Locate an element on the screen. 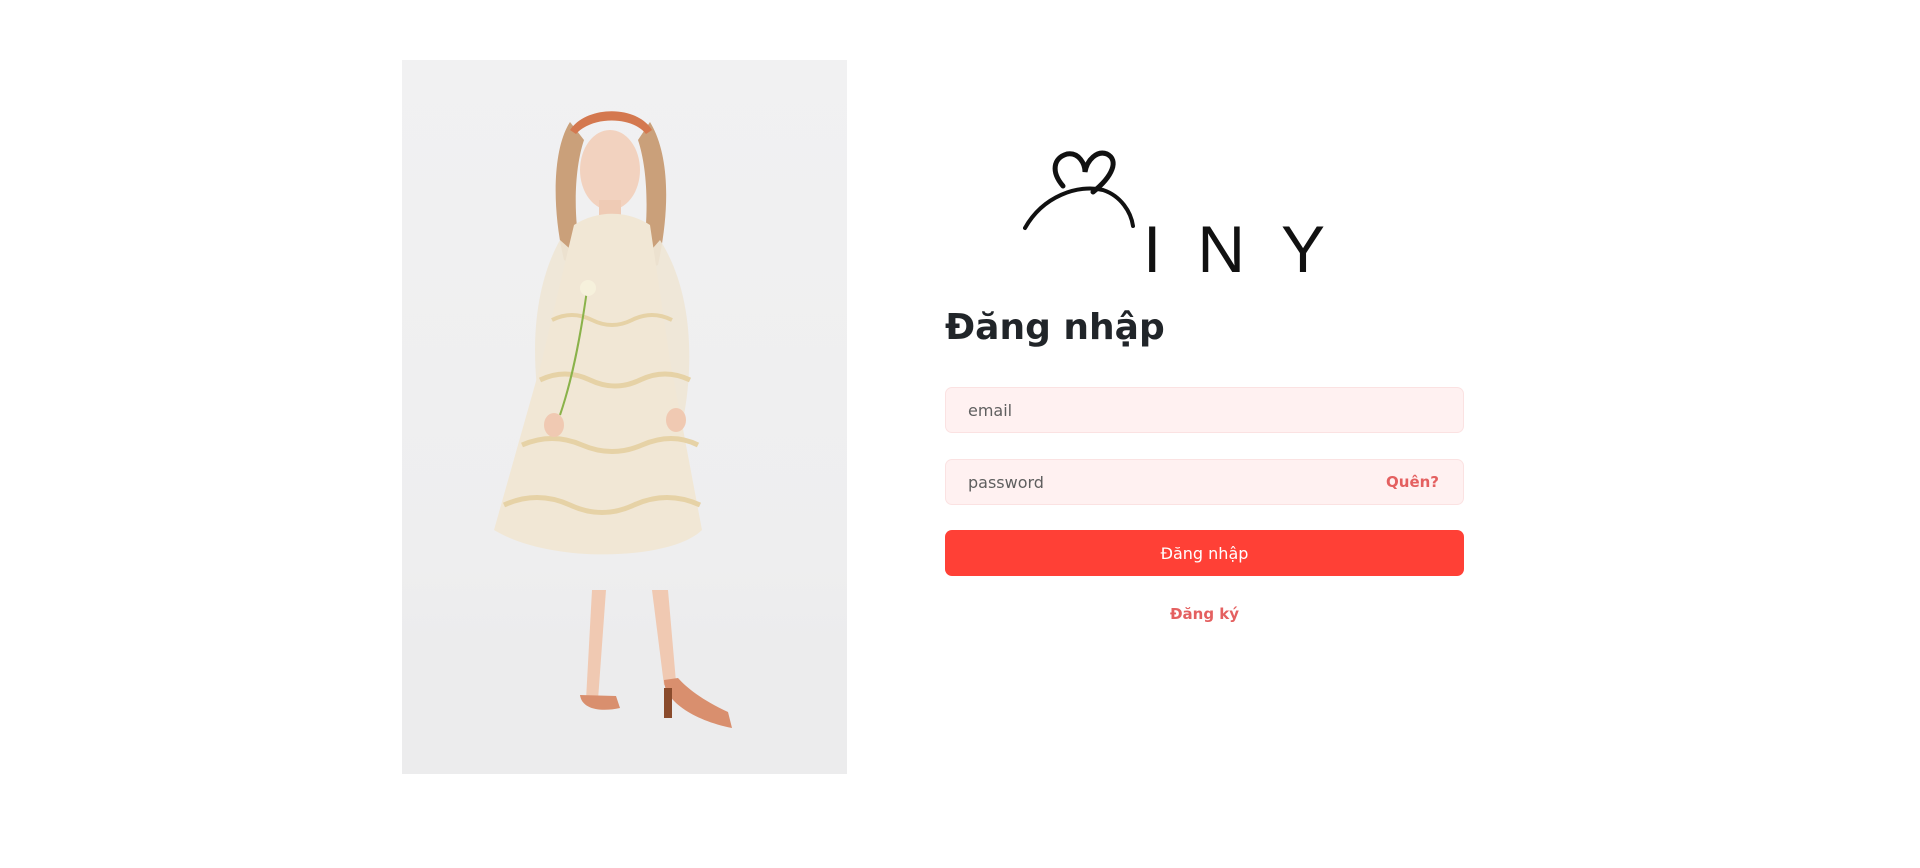 Image resolution: width=1920 pixels, height=868 pixels. register-link: Đăng ký is located at coordinates (1204, 614).